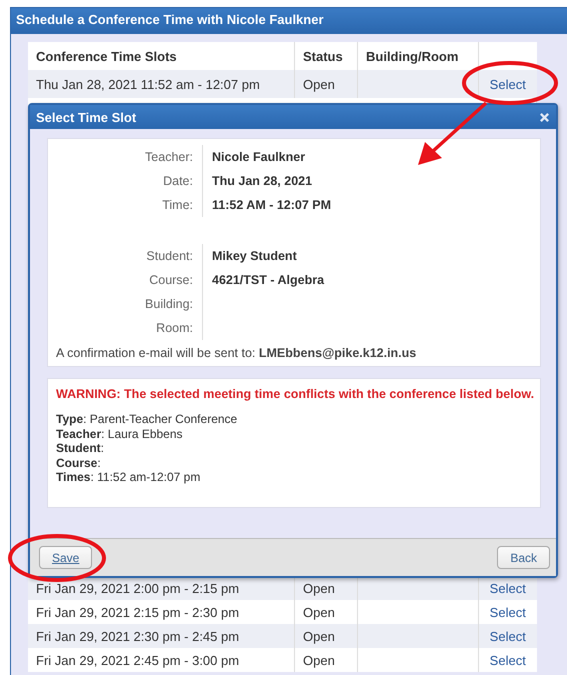 This screenshot has height=675, width=567. I want to click on conflict-detail: Teacher: Laura Ebbens, so click(120, 433).